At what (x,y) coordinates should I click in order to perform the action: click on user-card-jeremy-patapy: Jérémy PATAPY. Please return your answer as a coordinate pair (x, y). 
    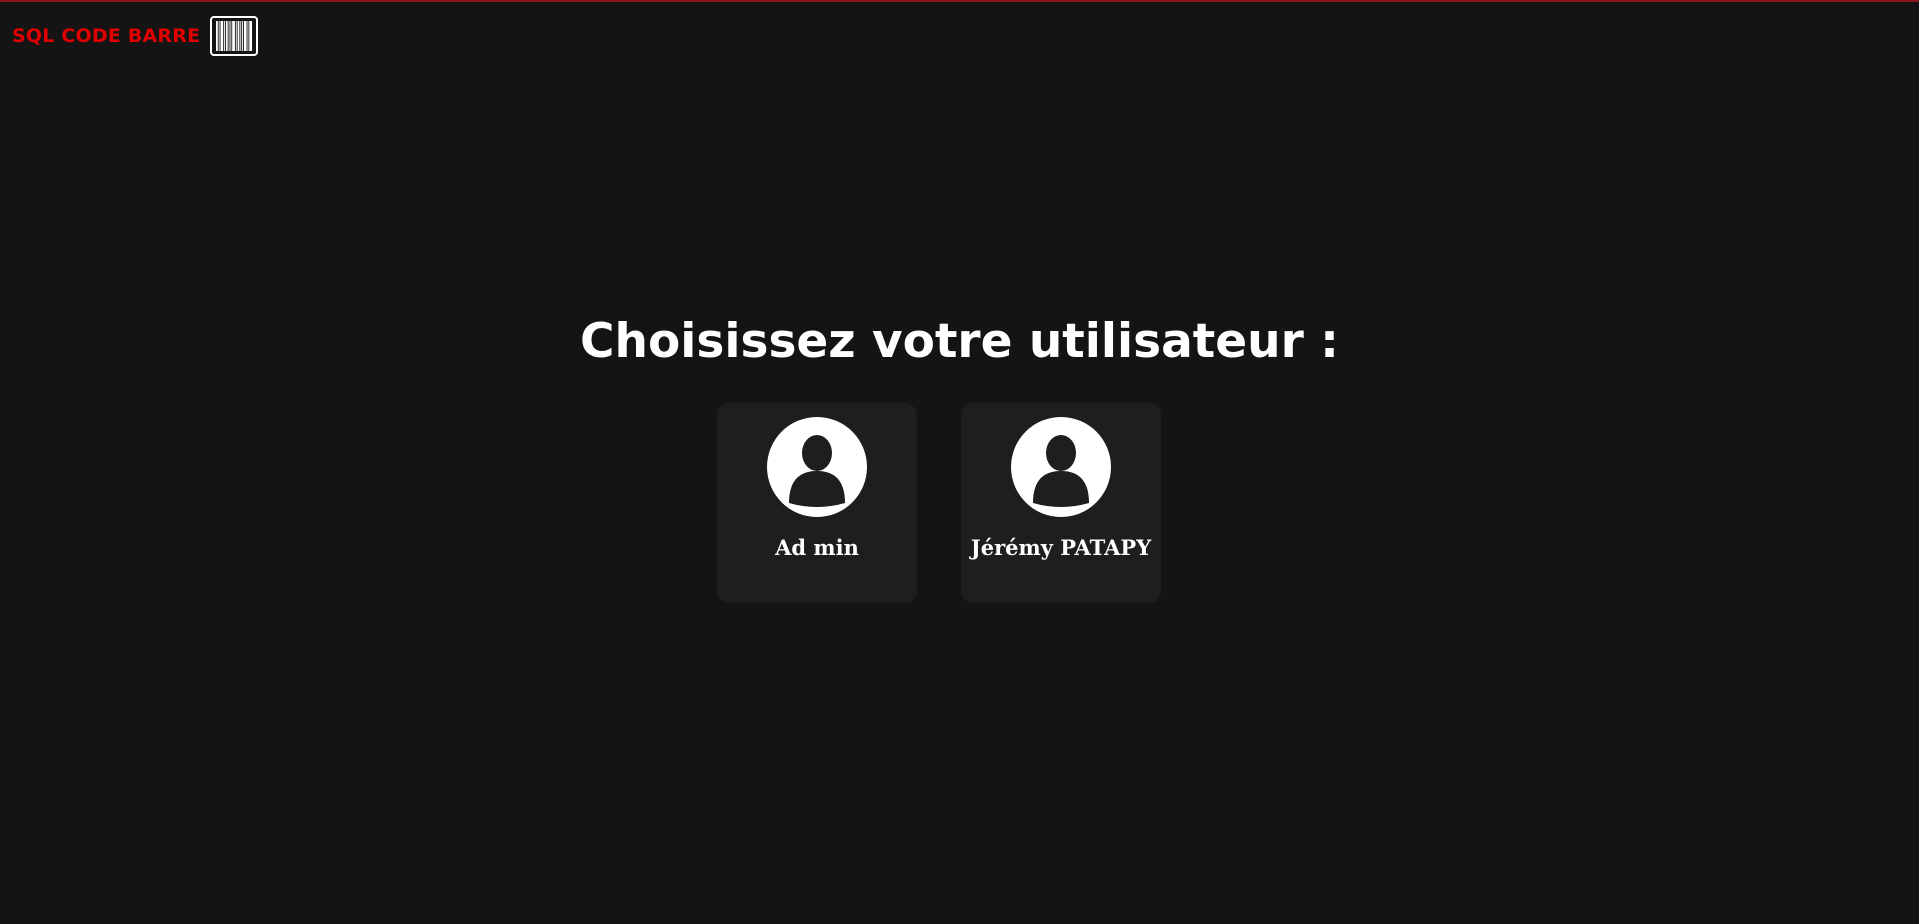
    Looking at the image, I should click on (1061, 503).